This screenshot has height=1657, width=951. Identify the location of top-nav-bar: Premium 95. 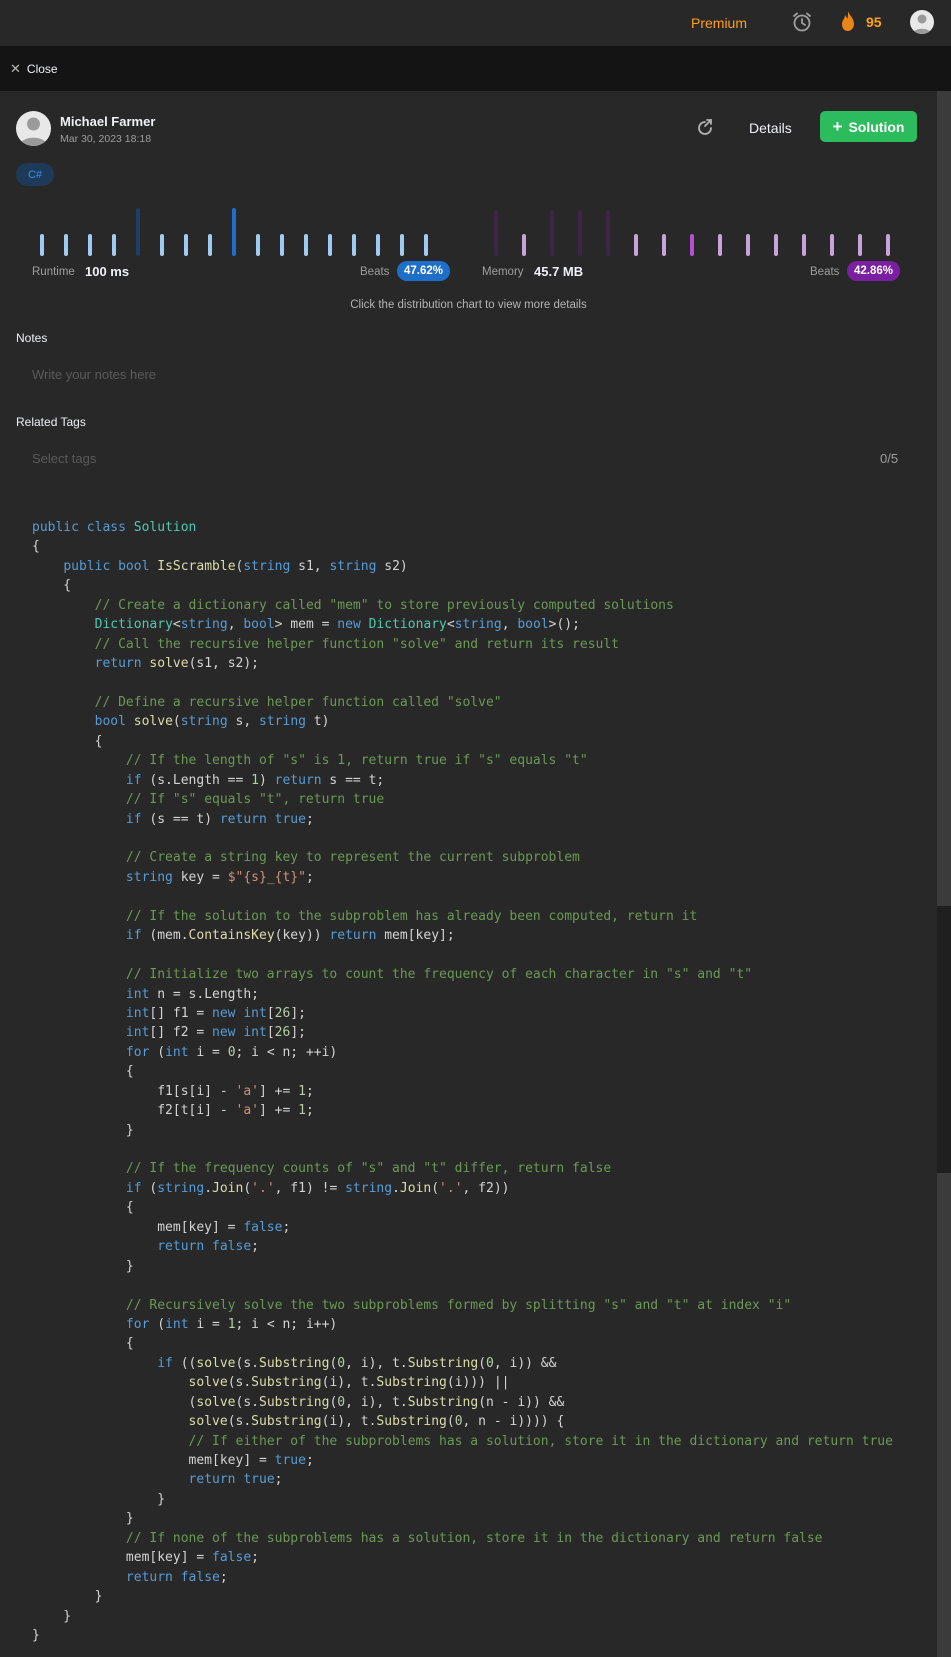
(475, 23).